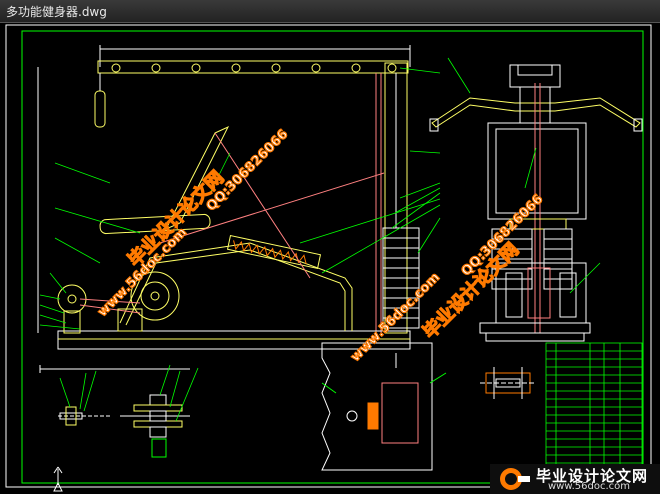  Describe the element at coordinates (594, 411) in the screenshot. I see `title-block-table` at that location.